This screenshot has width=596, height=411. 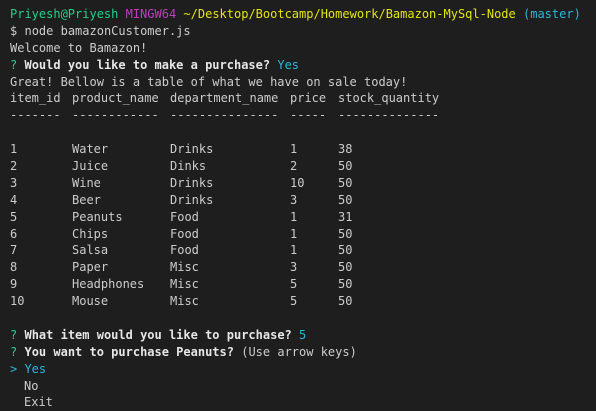 I want to click on cell-item-id: 9, so click(x=14, y=284).